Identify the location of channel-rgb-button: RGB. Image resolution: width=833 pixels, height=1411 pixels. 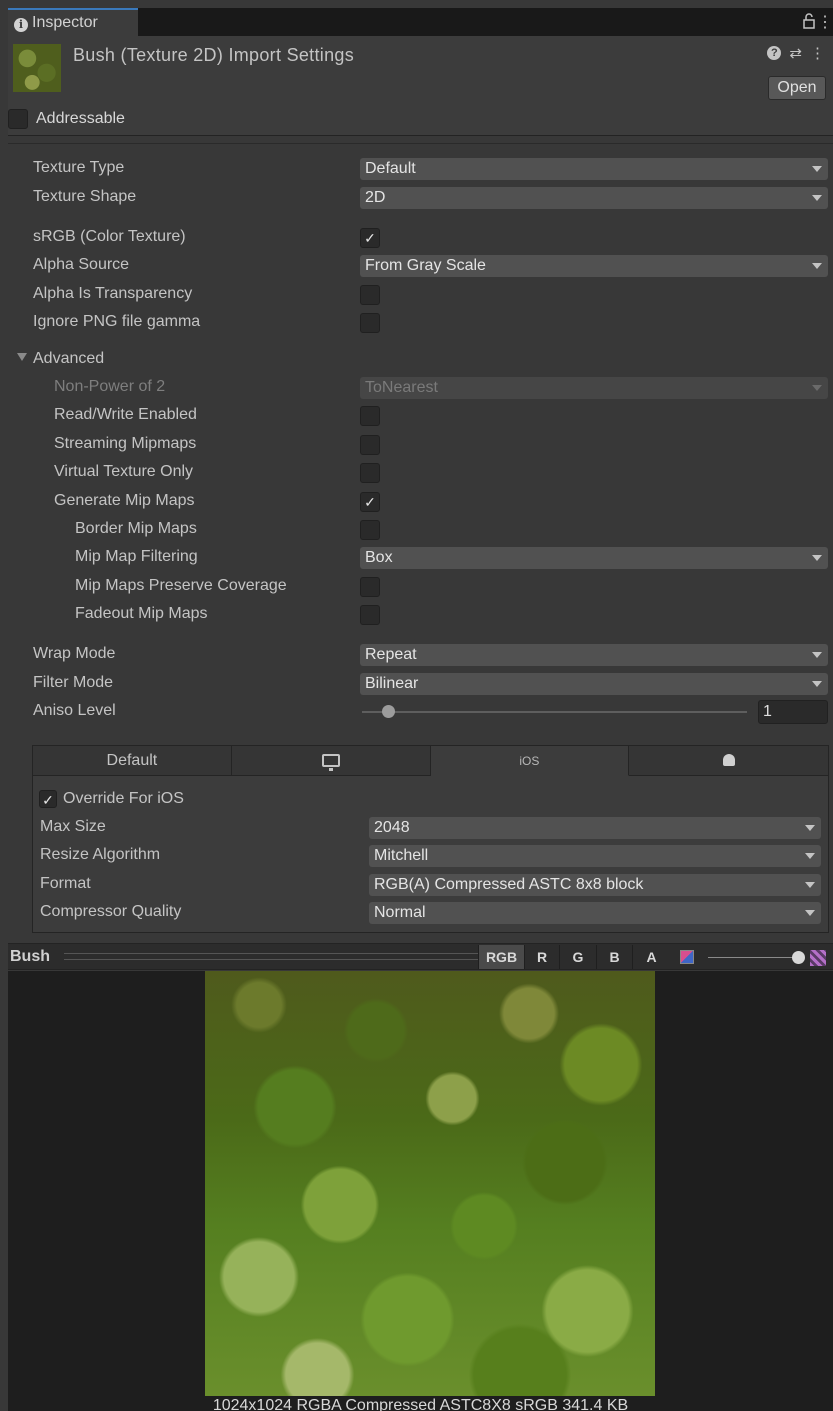
(501, 957).